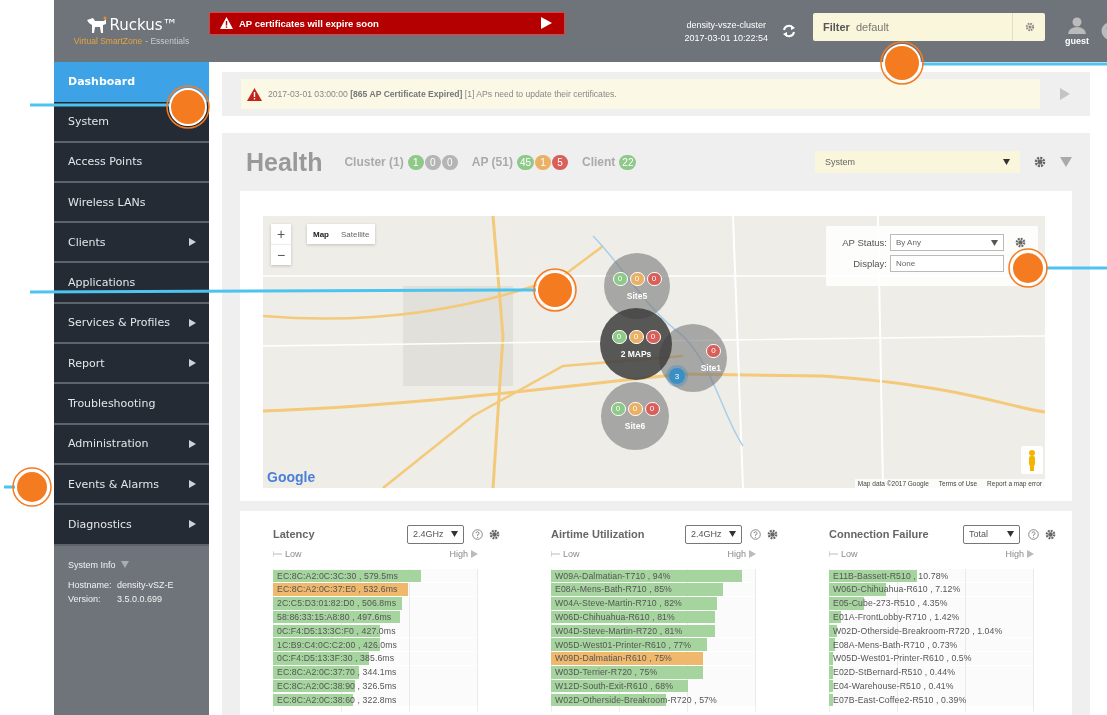 The height and width of the screenshot is (715, 1107). I want to click on user-icon, so click(1077, 25).